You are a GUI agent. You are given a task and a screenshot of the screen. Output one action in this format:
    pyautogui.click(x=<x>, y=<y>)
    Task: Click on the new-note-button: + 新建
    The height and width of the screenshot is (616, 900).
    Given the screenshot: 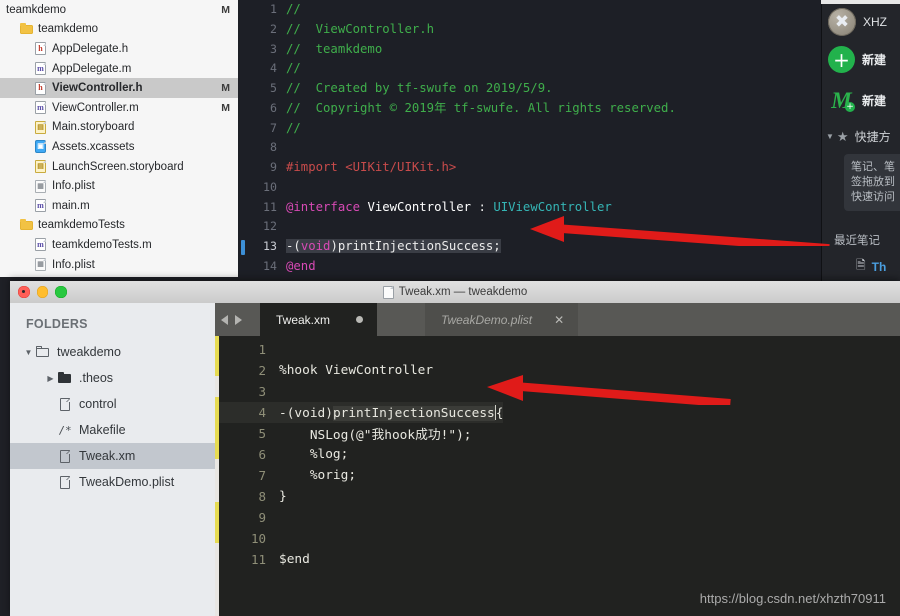 What is the action you would take?
    pyautogui.click(x=857, y=59)
    